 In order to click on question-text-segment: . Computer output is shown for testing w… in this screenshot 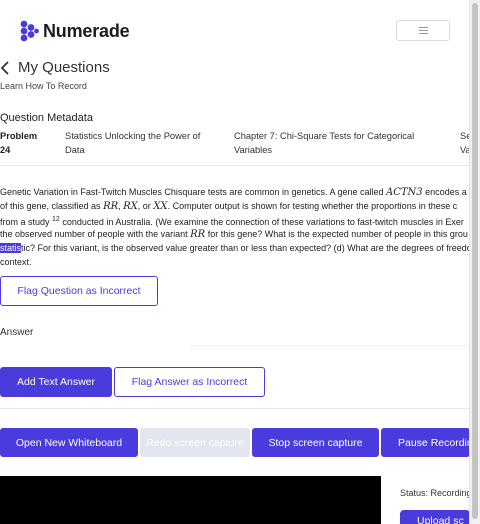, I will do `click(312, 206)`.